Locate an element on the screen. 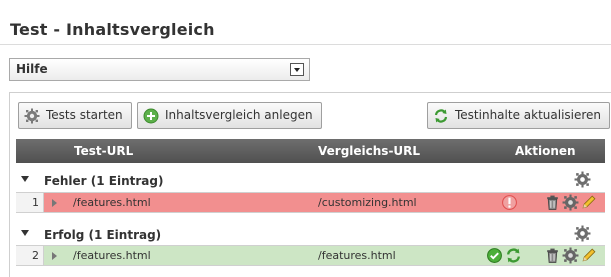 The width and height of the screenshot is (611, 277). column-header-test-url: Test-URL is located at coordinates (103, 151).